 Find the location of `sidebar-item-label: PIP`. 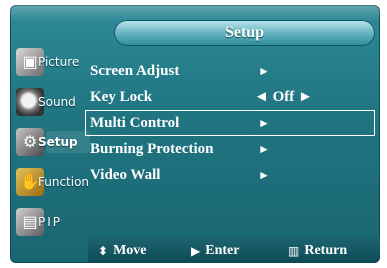

sidebar-item-label: PIP is located at coordinates (50, 222).